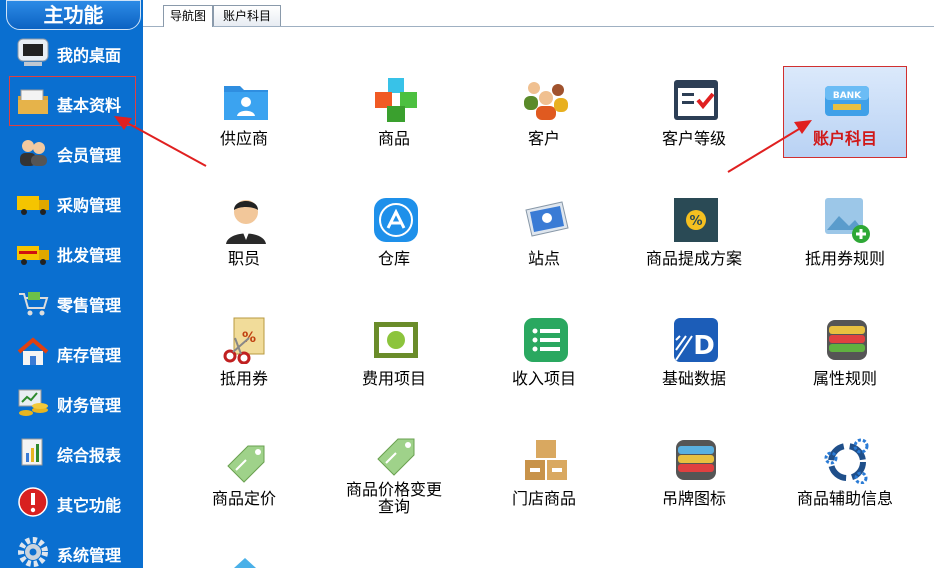 Image resolution: width=934 pixels, height=568 pixels. I want to click on cubes-icon, so click(396, 100).